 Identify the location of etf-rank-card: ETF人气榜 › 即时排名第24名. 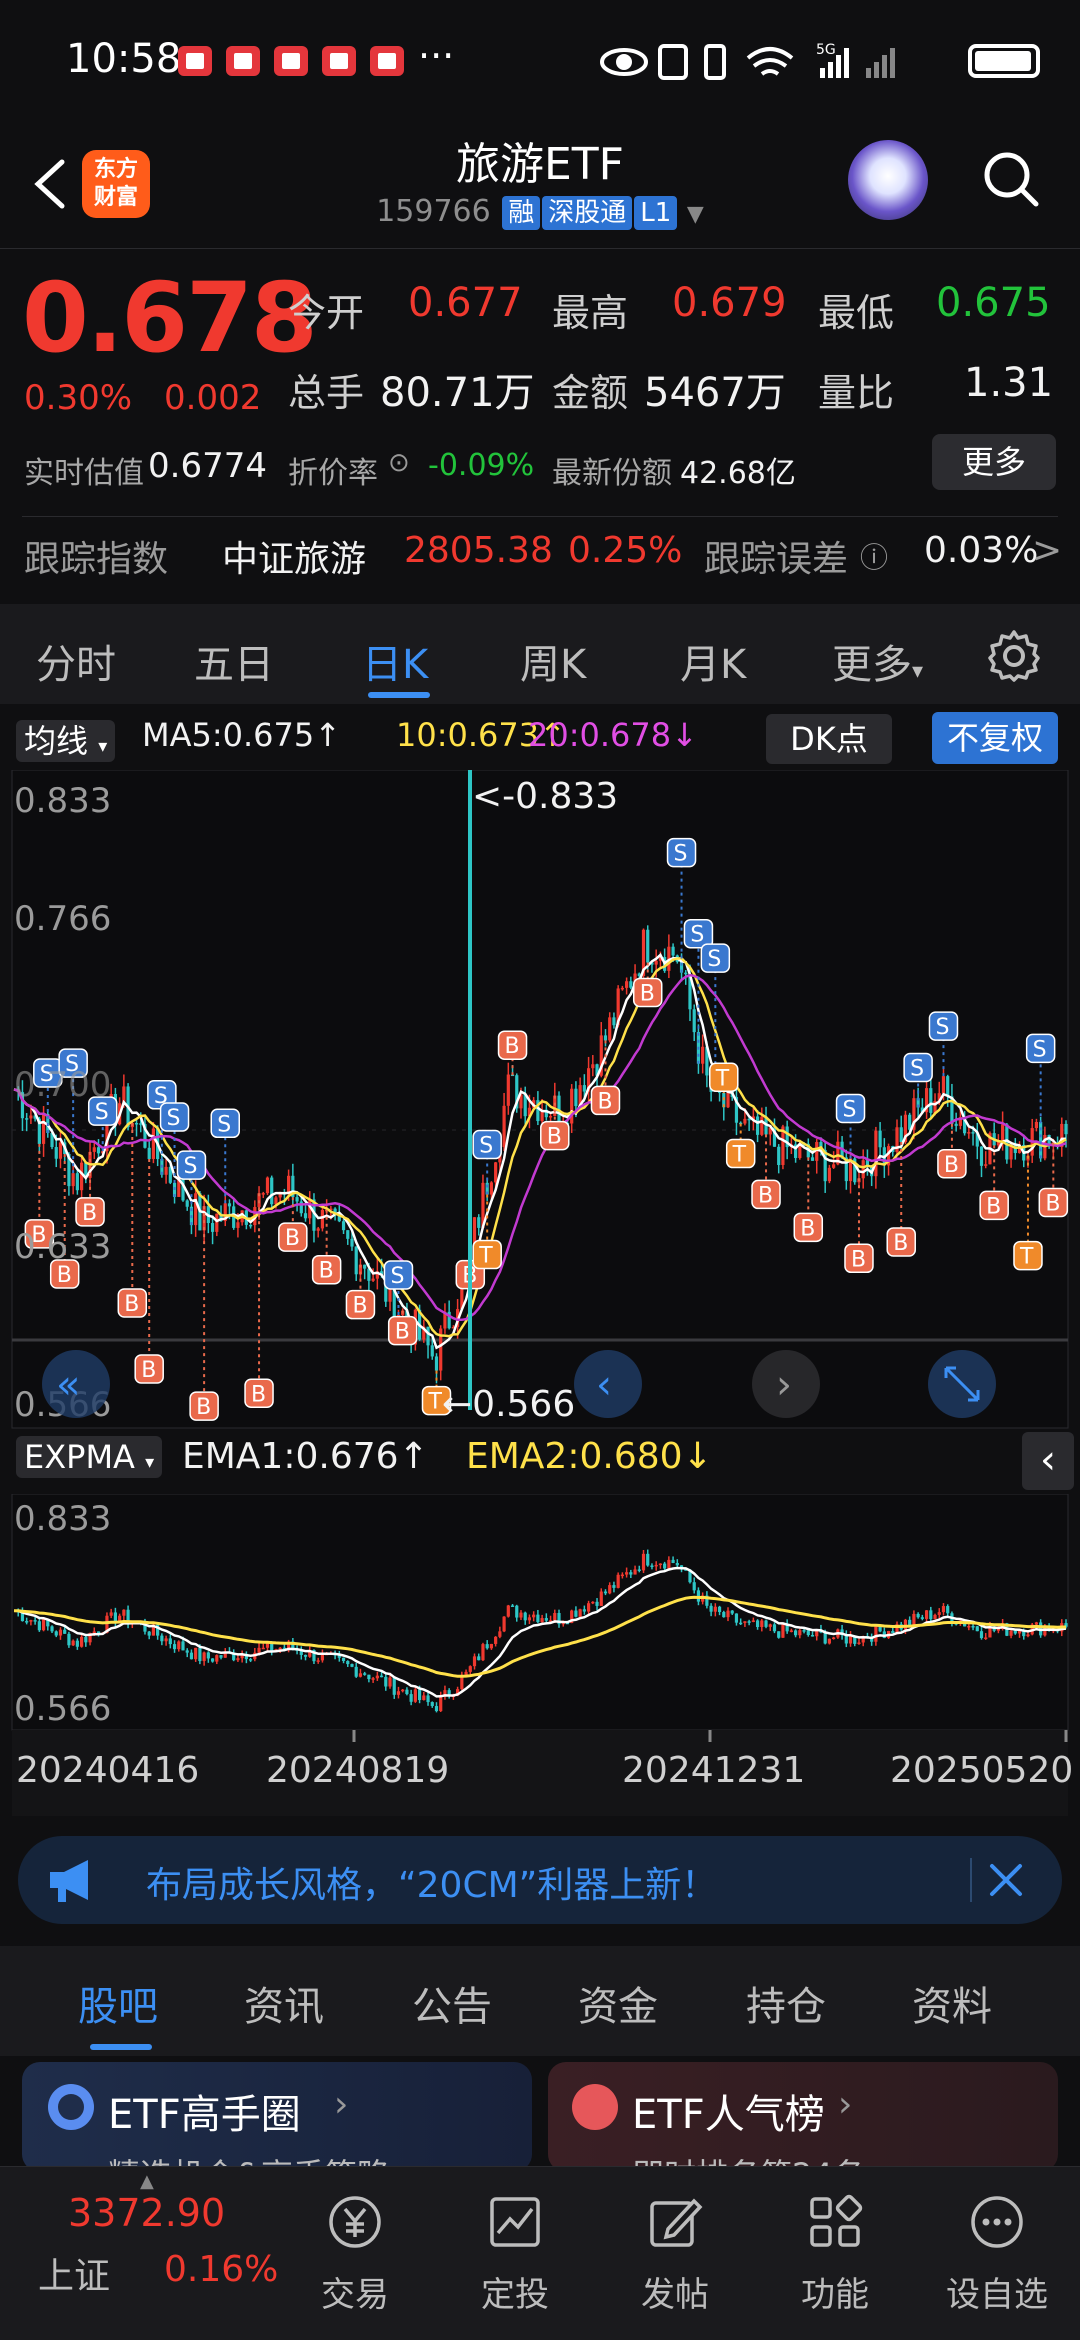
(803, 2117).